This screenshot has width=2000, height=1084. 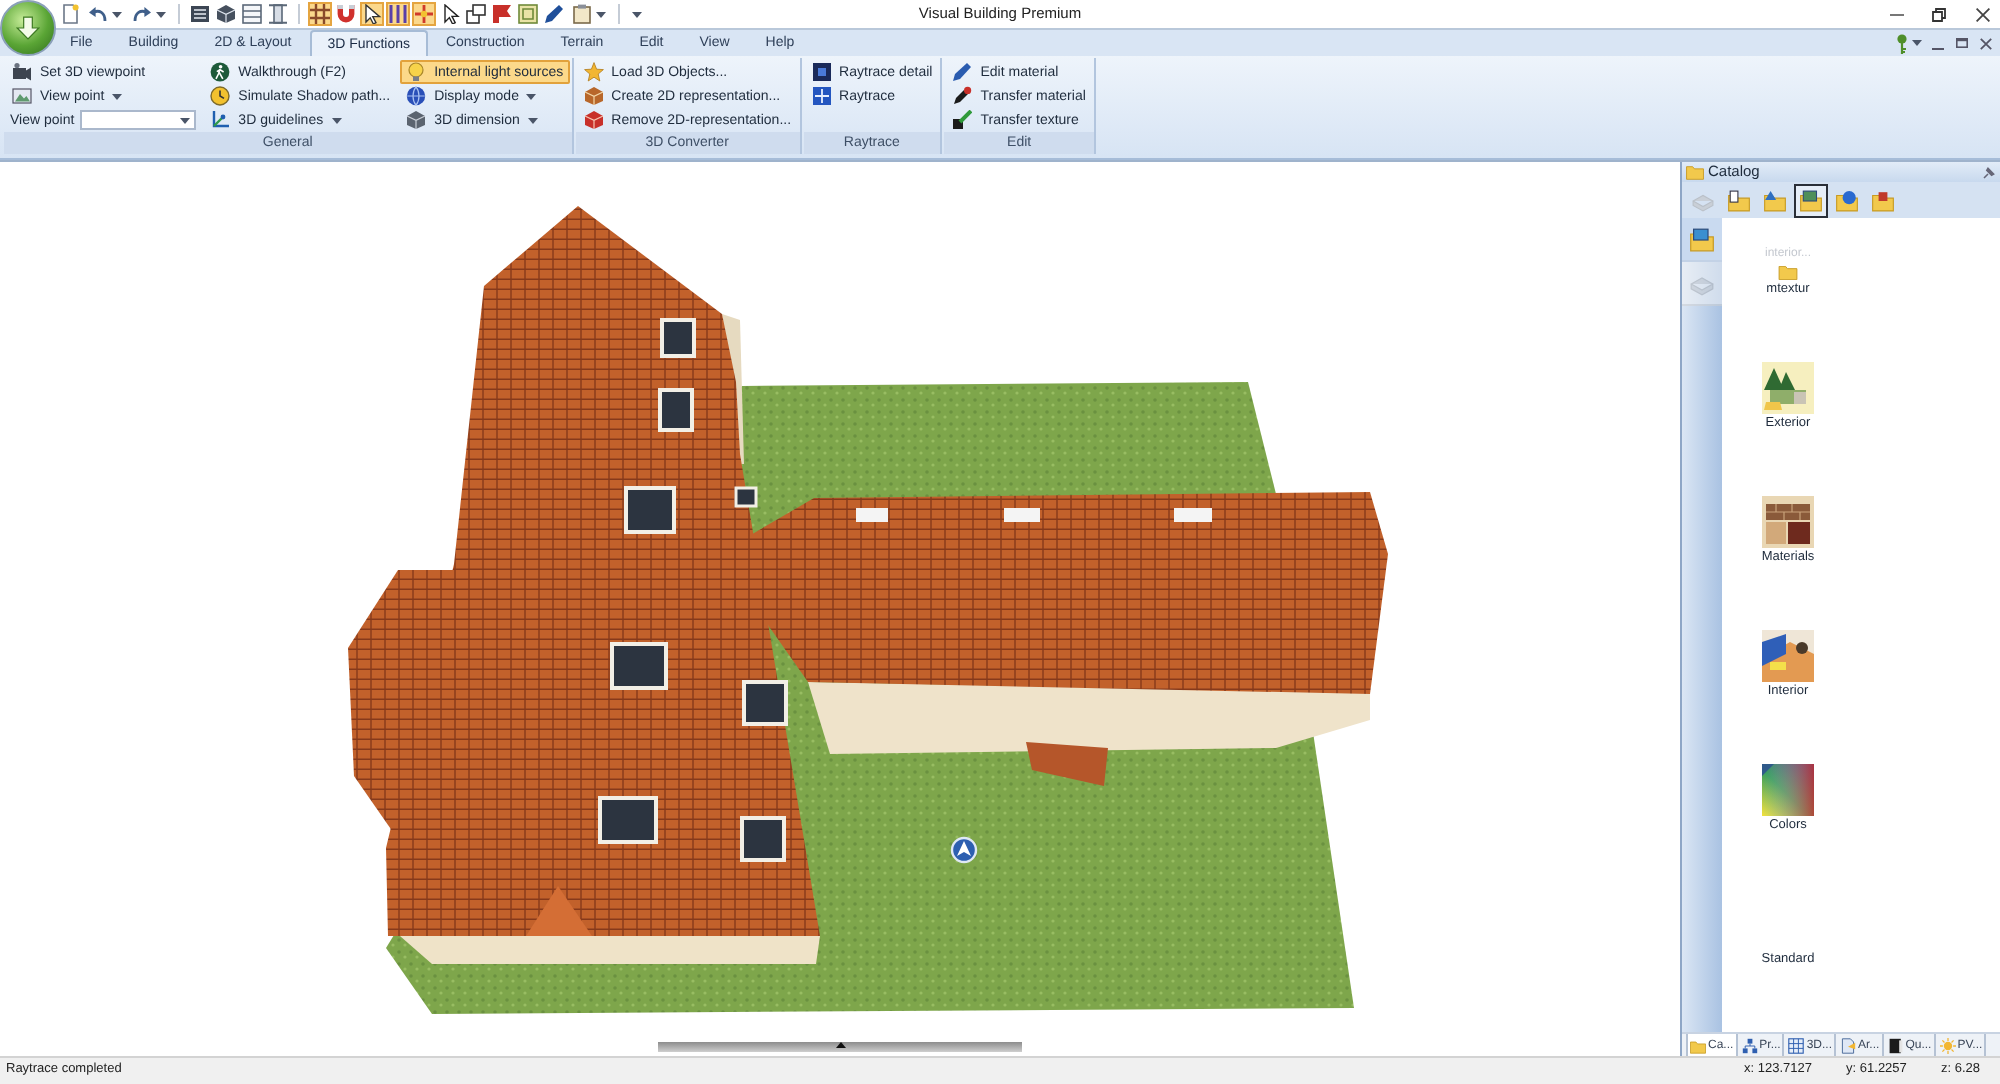 I want to click on folder-shapes-icon, so click(x=1775, y=200).